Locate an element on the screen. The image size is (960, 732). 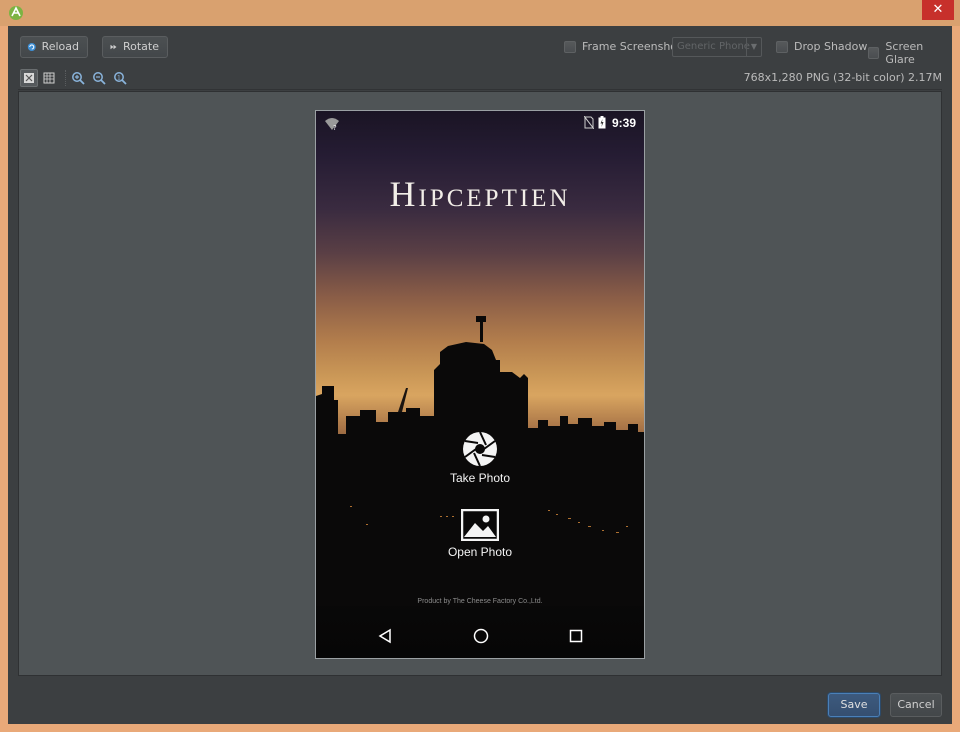
reload-button: Reload is located at coordinates (54, 47).